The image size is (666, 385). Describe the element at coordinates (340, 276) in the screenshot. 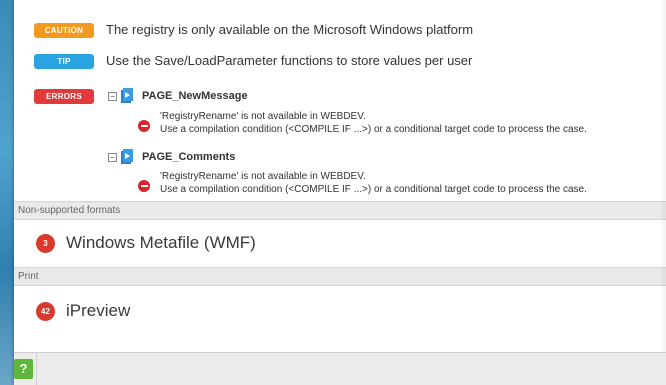

I see `section-header-print: Print` at that location.